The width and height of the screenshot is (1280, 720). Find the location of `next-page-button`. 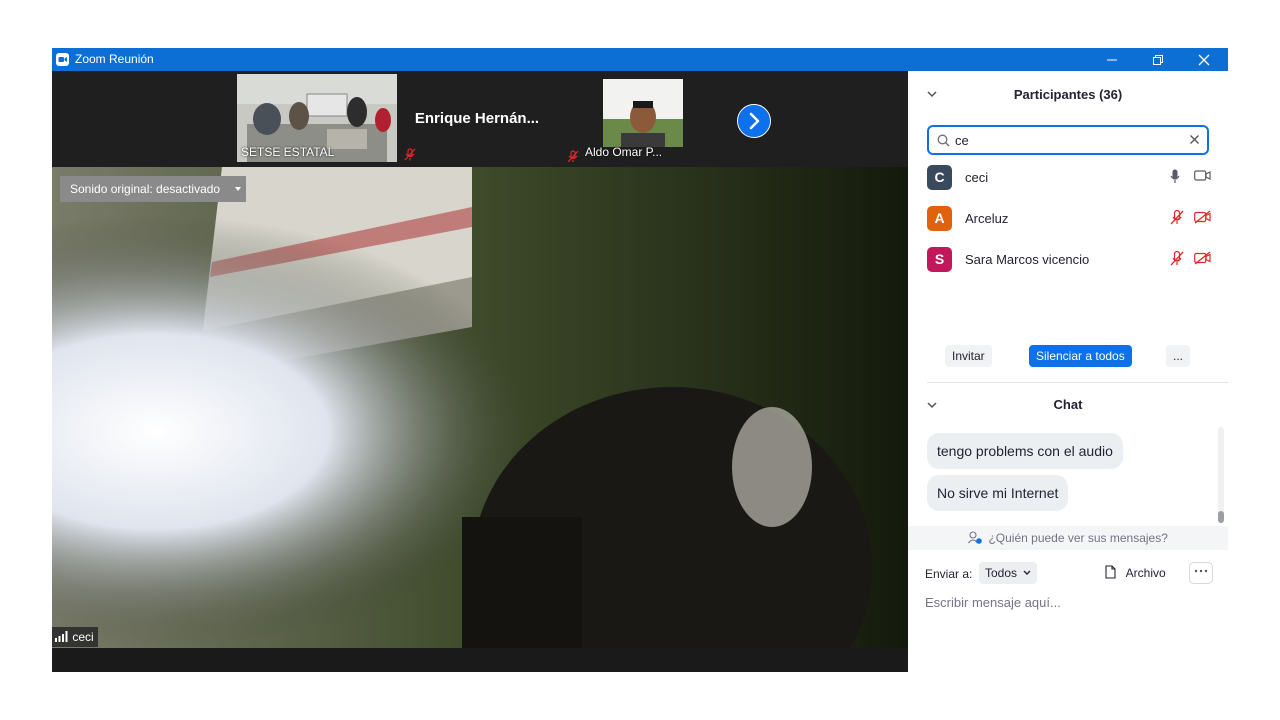

next-page-button is located at coordinates (754, 121).